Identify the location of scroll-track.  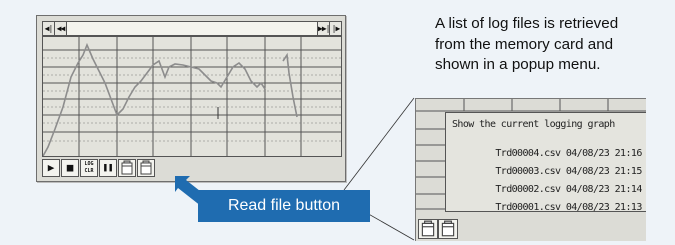
(192, 28).